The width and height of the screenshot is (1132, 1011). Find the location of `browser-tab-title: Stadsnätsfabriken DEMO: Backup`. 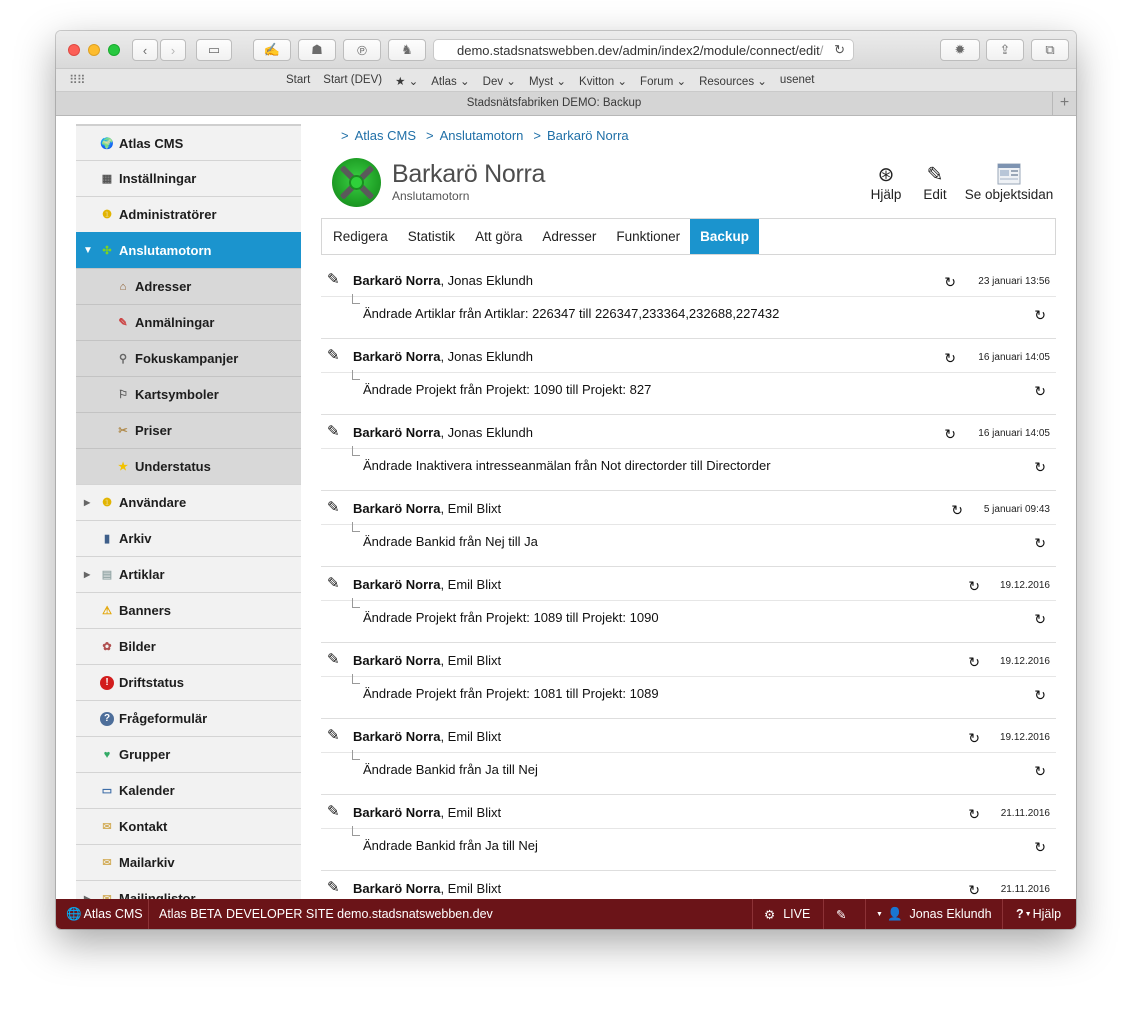

browser-tab-title: Stadsnätsfabriken DEMO: Backup is located at coordinates (554, 103).